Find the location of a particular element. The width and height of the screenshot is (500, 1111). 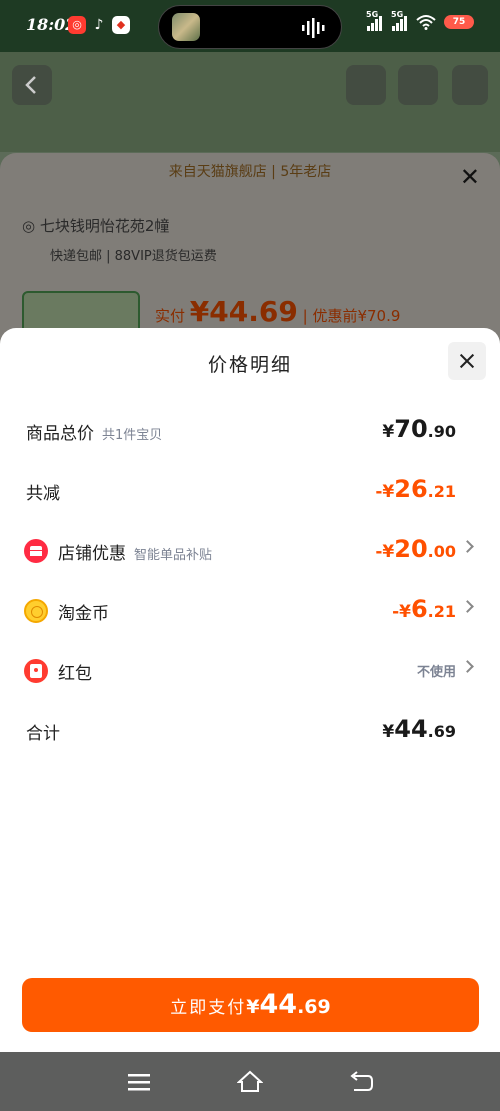

row-taojinbi: 淘金币 -¥6.21 is located at coordinates (250, 611).